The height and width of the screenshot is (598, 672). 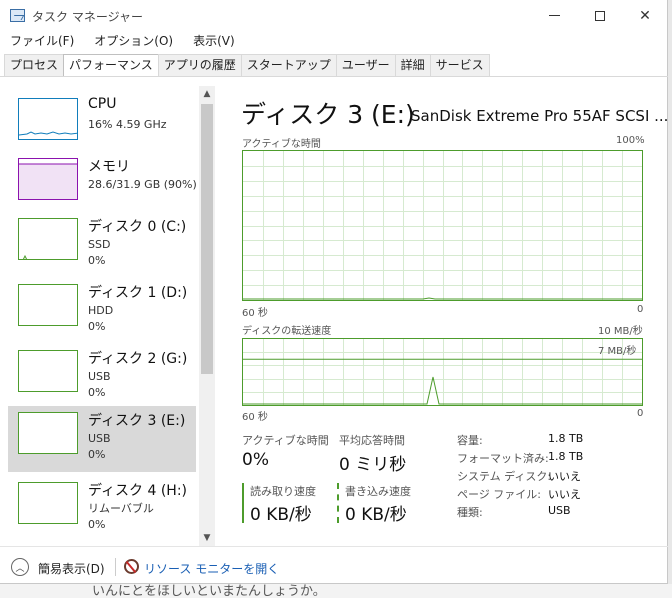 I want to click on prop-formatted-label: フォーマット済み:, so click(x=503, y=458).